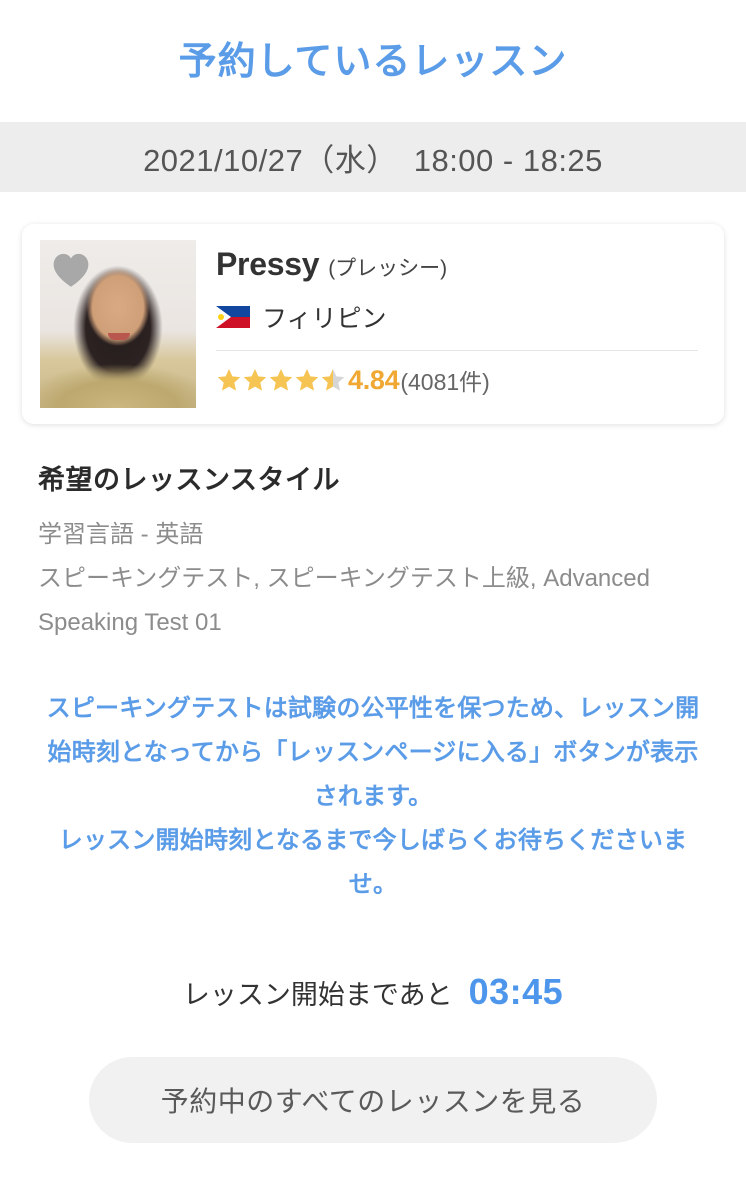 The image size is (746, 1198). Describe the element at coordinates (189, 480) in the screenshot. I see `lesson-style-heading: 希望のレッスンスタイル` at that location.